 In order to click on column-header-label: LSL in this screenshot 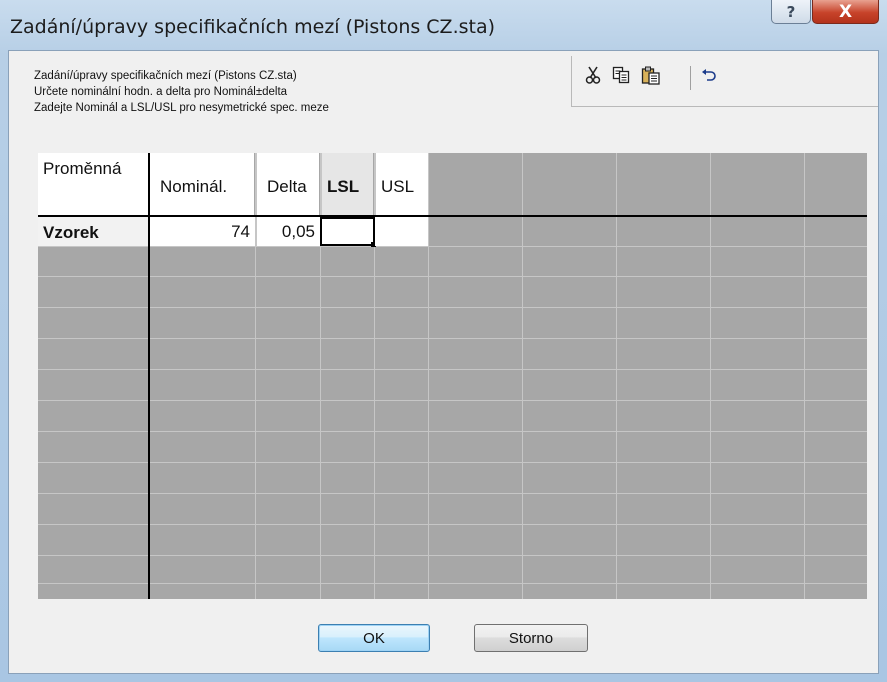, I will do `click(343, 186)`.